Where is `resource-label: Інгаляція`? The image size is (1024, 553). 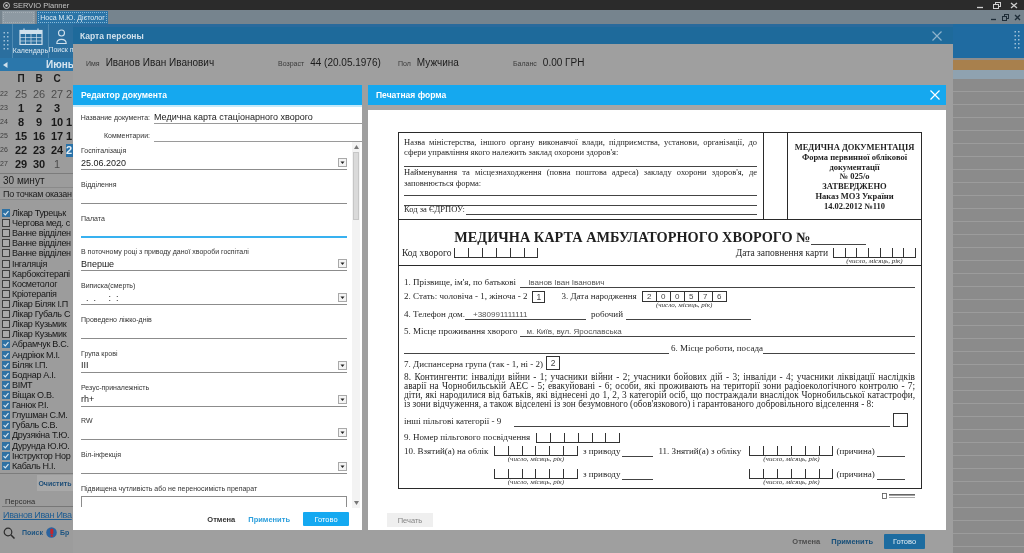
resource-label: Інгаляція is located at coordinates (29, 263).